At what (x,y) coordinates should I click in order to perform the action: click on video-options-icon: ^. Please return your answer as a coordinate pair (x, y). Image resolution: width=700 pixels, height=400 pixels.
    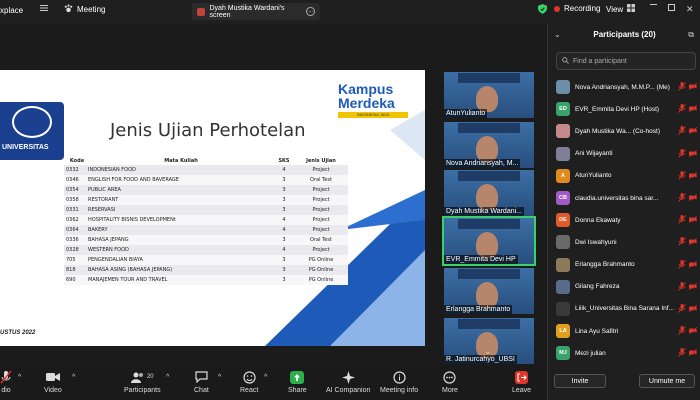
    Looking at the image, I should click on (73, 377).